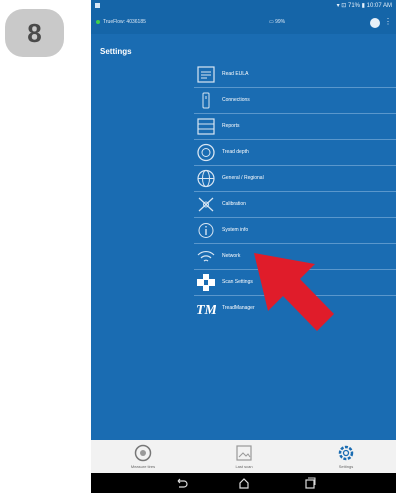  What do you see at coordinates (295, 231) in the screenshot?
I see `menu-item-system-info: System info` at bounding box center [295, 231].